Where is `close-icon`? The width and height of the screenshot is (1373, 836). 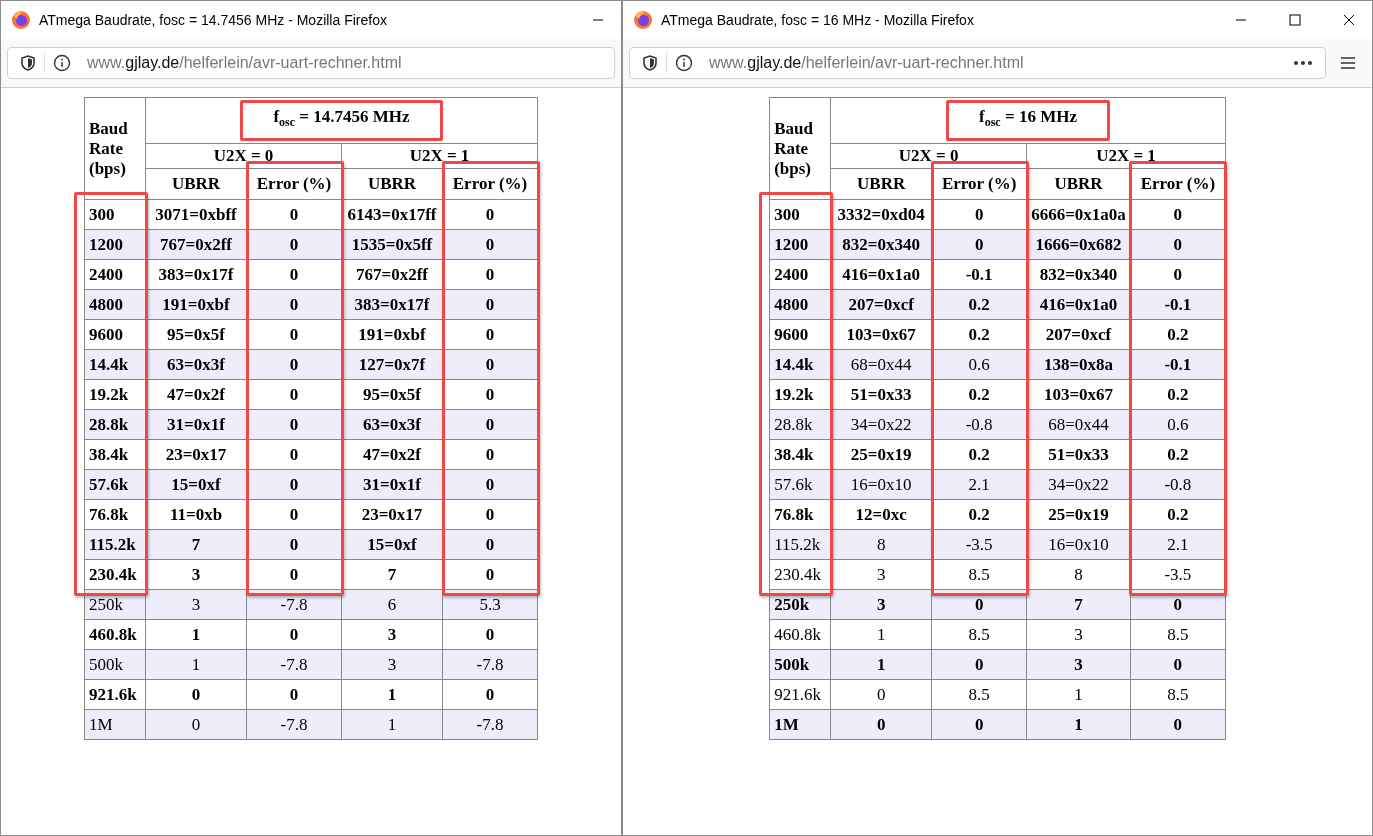 close-icon is located at coordinates (1349, 20).